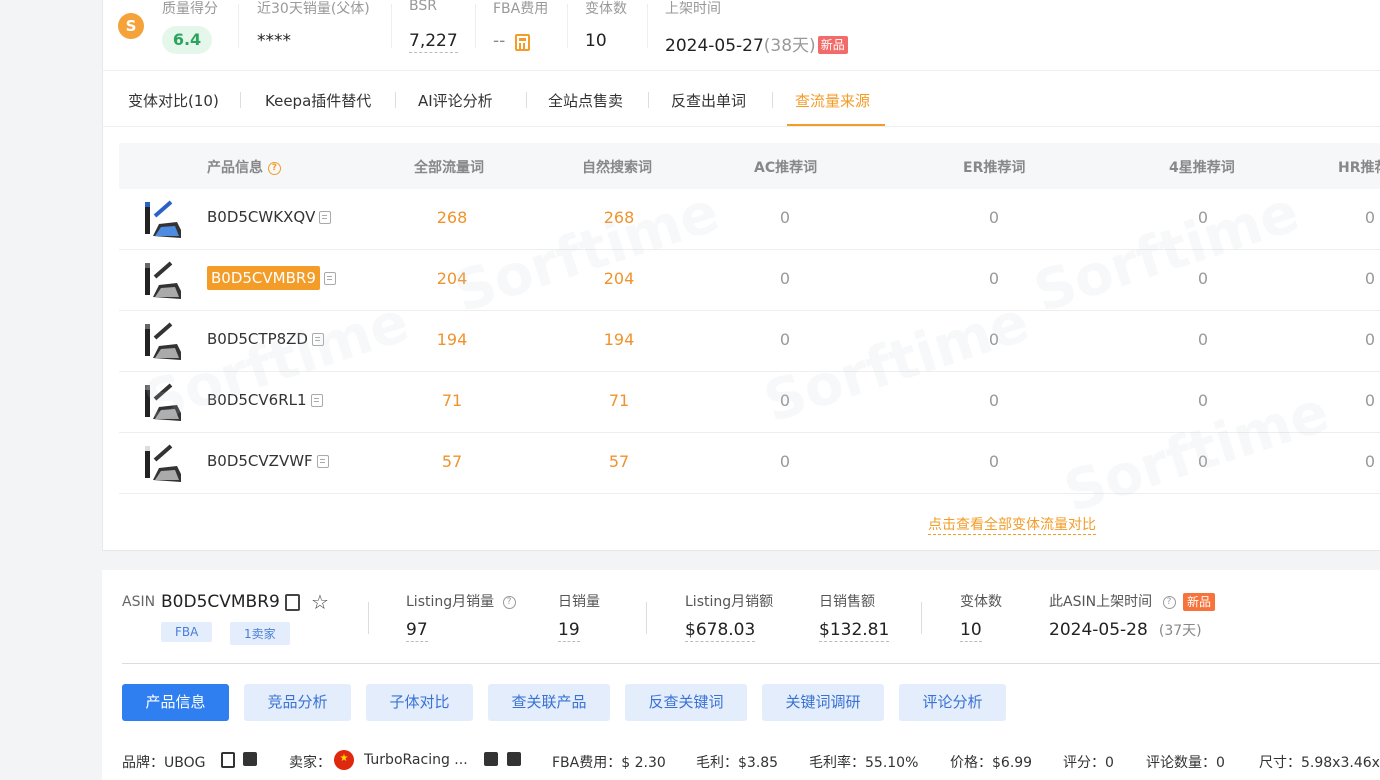 Image resolution: width=1380 pixels, height=780 pixels. I want to click on organic-count: 268, so click(619, 217).